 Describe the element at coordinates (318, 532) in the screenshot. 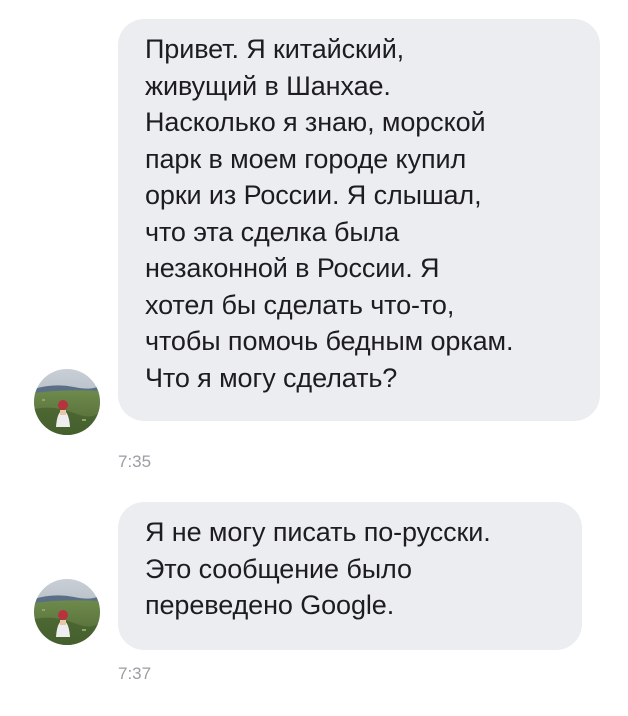

I see `message-text-line: Я не могу писать по-русски.` at that location.